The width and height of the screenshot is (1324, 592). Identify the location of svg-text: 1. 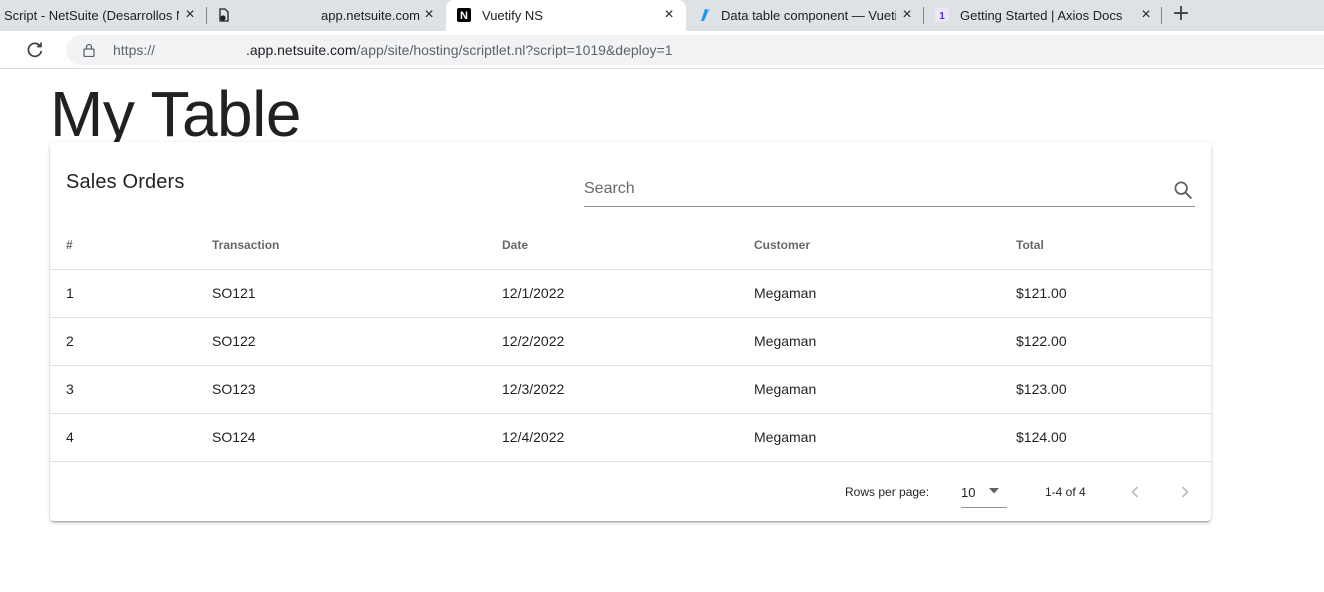
(942, 16).